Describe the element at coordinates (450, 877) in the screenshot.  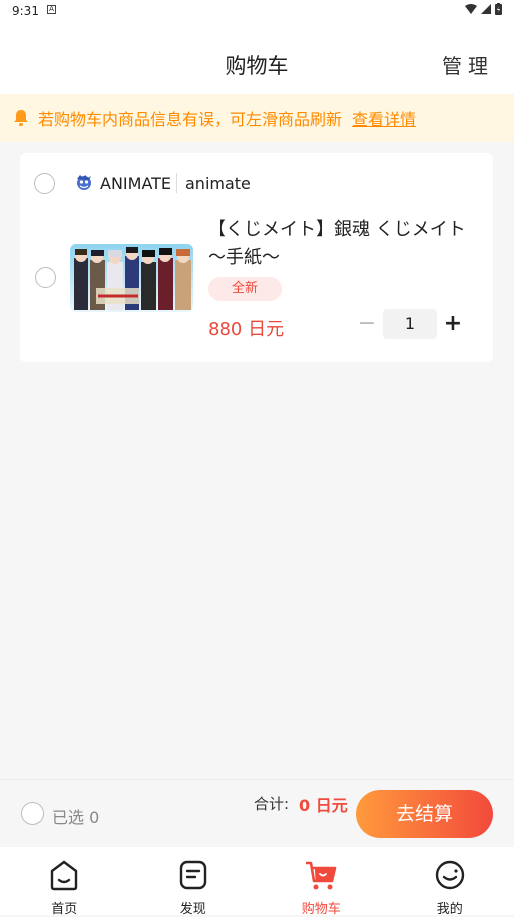
I see `profile-icon` at that location.